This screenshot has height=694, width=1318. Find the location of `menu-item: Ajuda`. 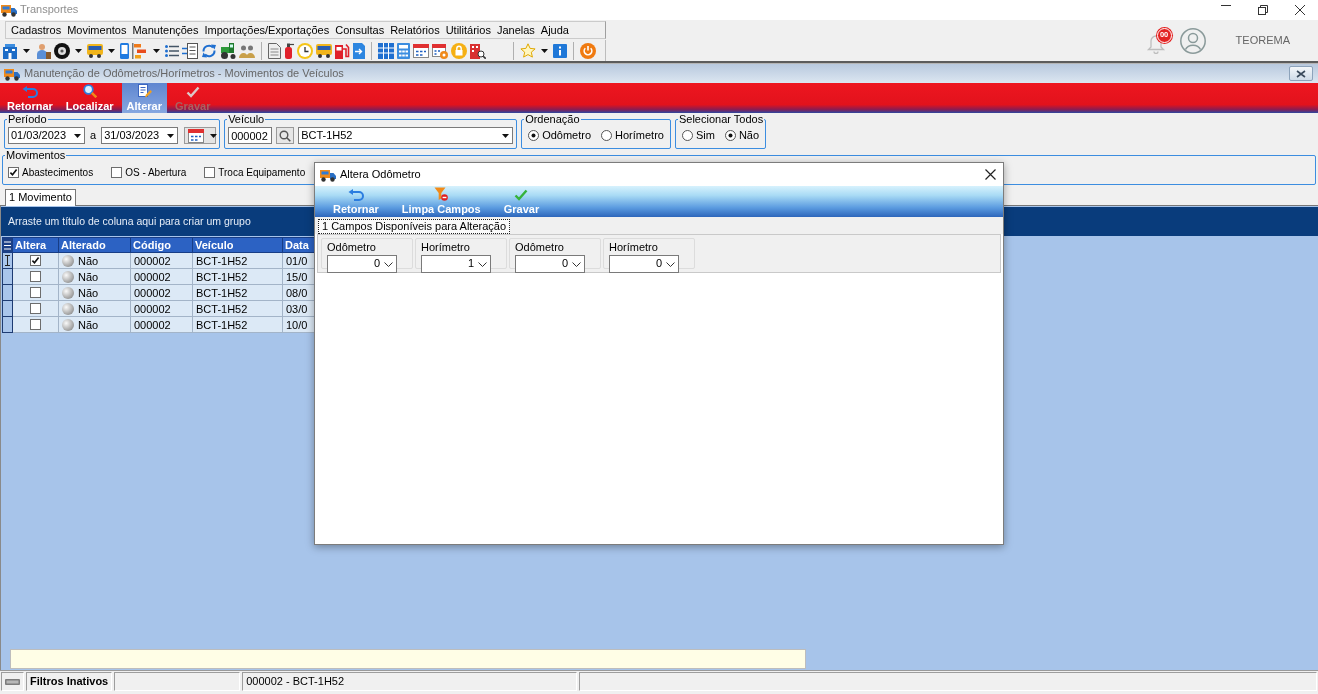

menu-item: Ajuda is located at coordinates (554, 30).